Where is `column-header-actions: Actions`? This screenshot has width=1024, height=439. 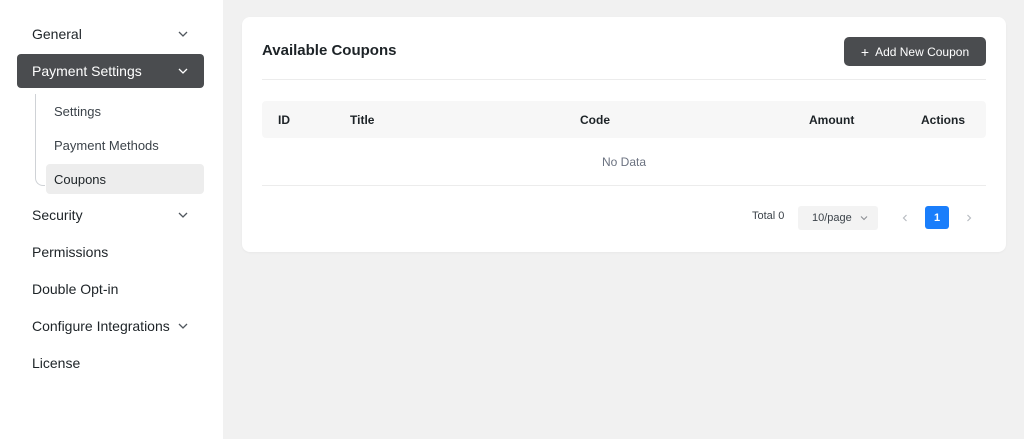
column-header-actions: Actions is located at coordinates (943, 119).